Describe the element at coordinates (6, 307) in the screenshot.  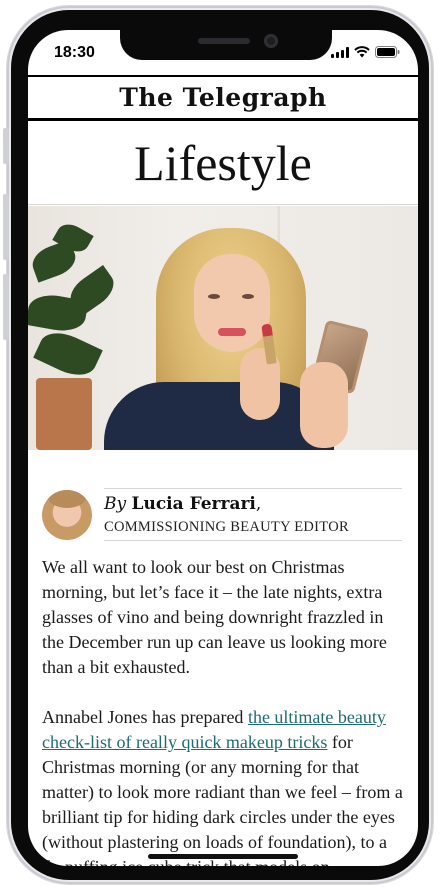
I see `volume-down-button` at that location.